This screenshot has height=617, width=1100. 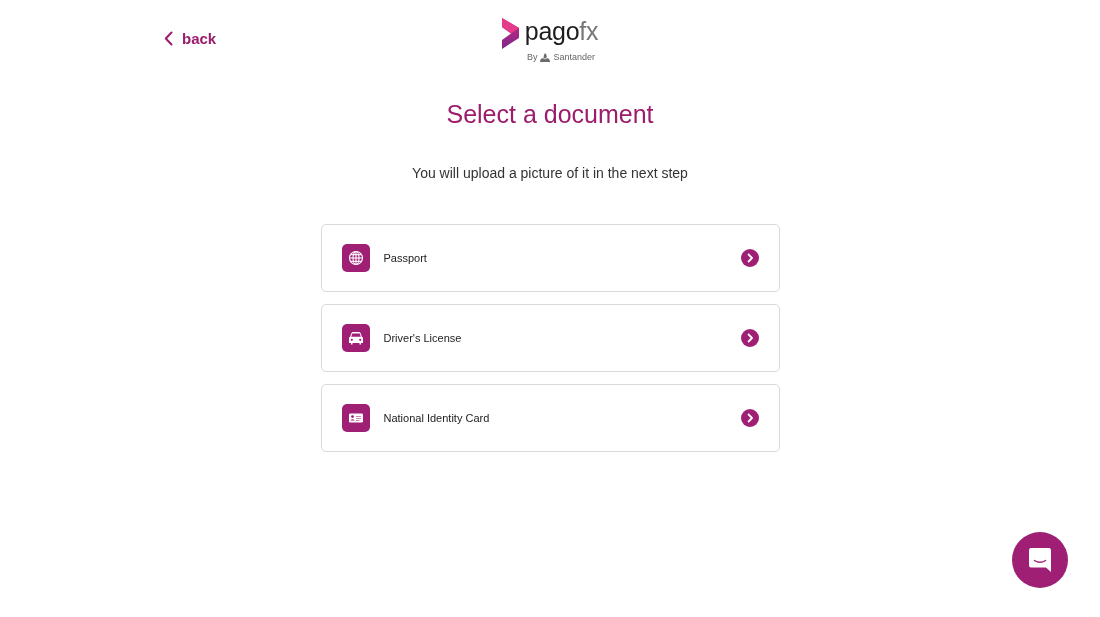 What do you see at coordinates (550, 338) in the screenshot?
I see `document-option: Driver's License` at bounding box center [550, 338].